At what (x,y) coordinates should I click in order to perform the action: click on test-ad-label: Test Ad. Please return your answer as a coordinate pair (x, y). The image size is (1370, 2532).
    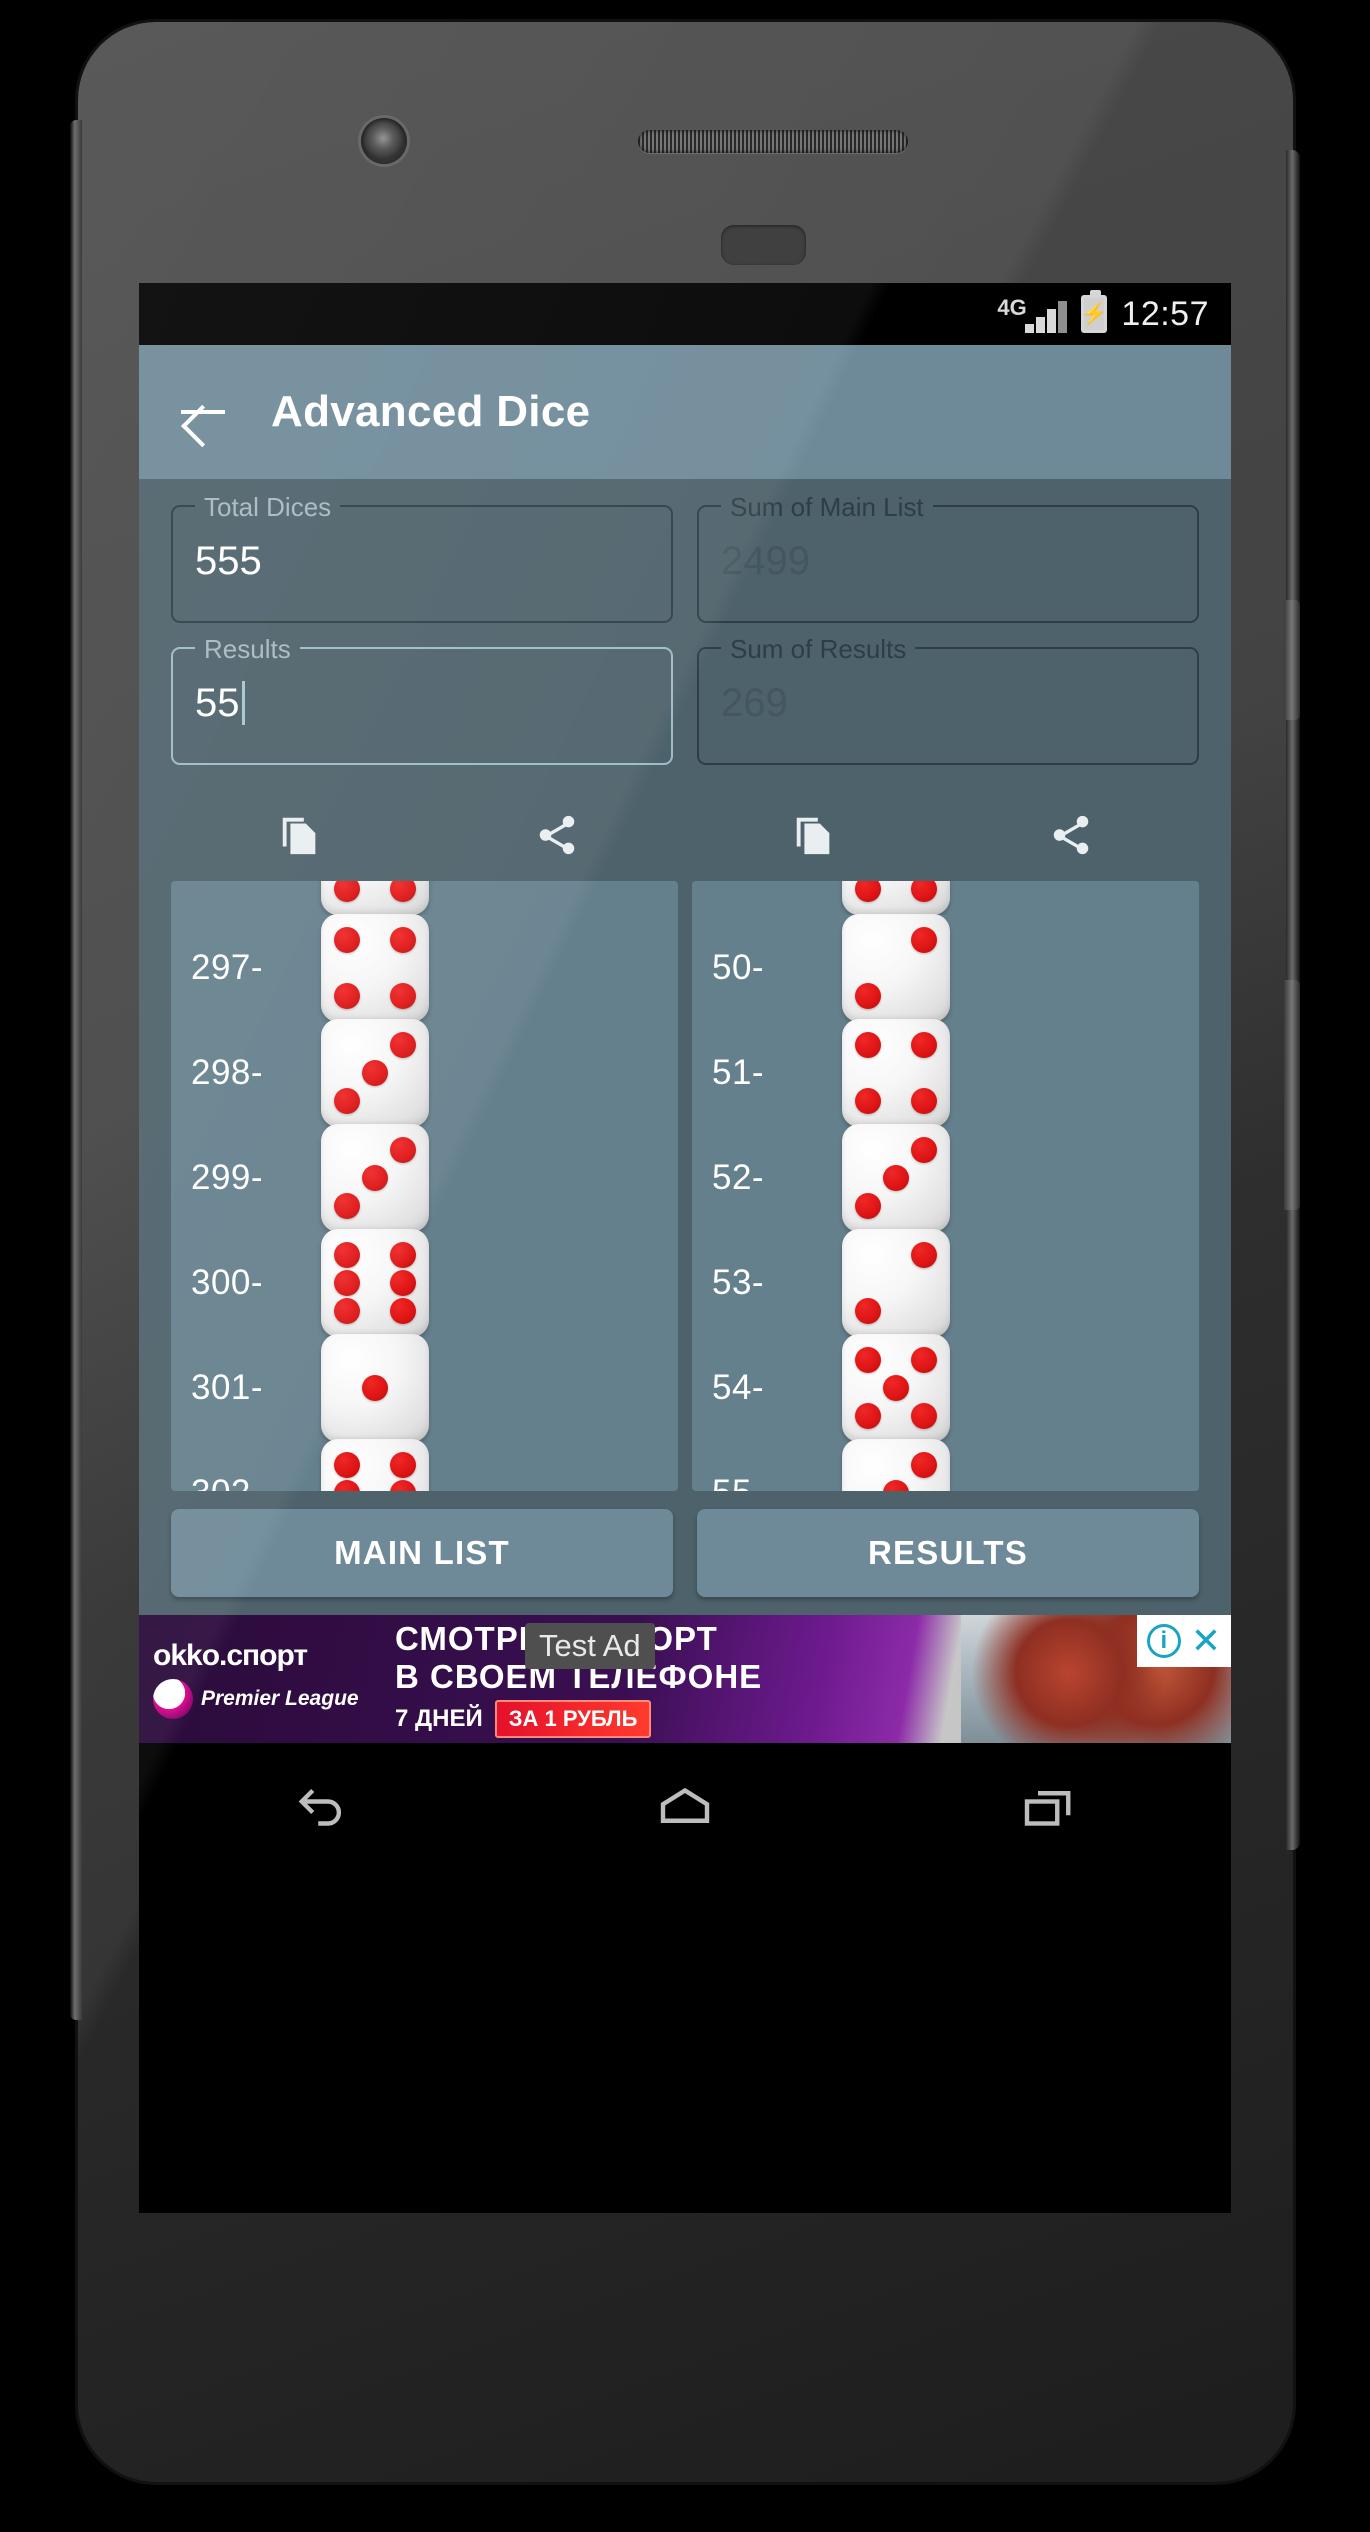
    Looking at the image, I should click on (590, 1646).